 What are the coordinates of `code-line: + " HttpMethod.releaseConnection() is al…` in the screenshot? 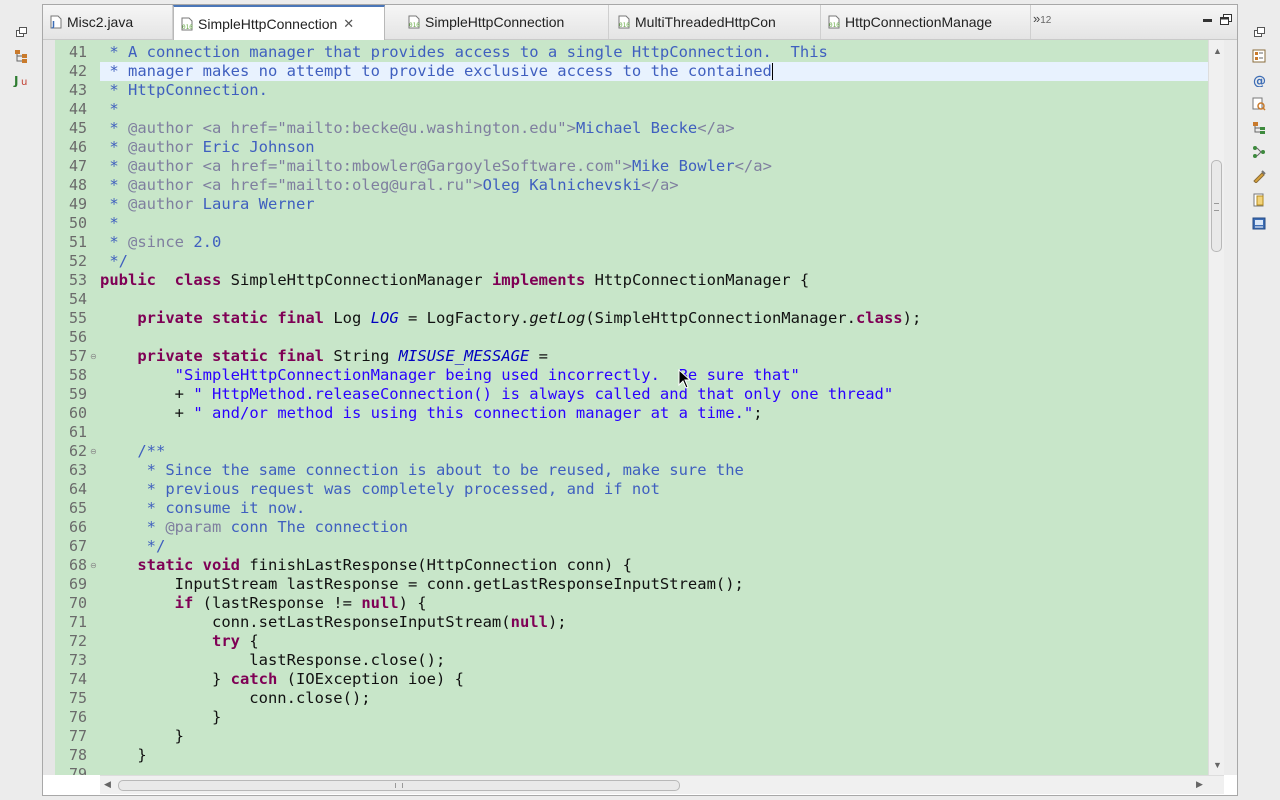 It's located at (654, 394).